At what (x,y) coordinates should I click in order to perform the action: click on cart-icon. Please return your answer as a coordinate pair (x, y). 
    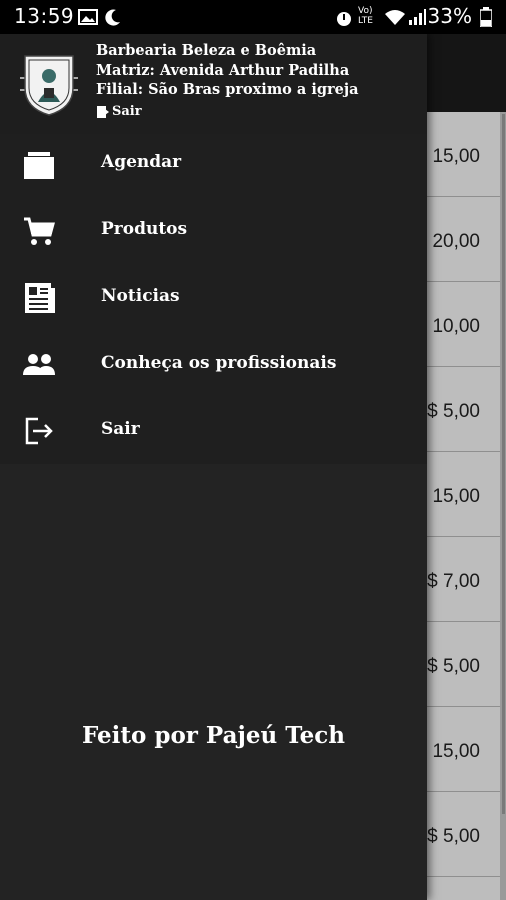
    Looking at the image, I should click on (39, 231).